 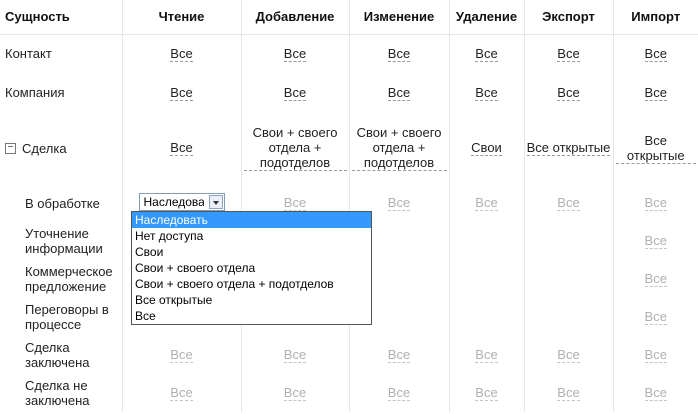 What do you see at coordinates (61, 355) in the screenshot?
I see `row-label: Сделка заключена` at bounding box center [61, 355].